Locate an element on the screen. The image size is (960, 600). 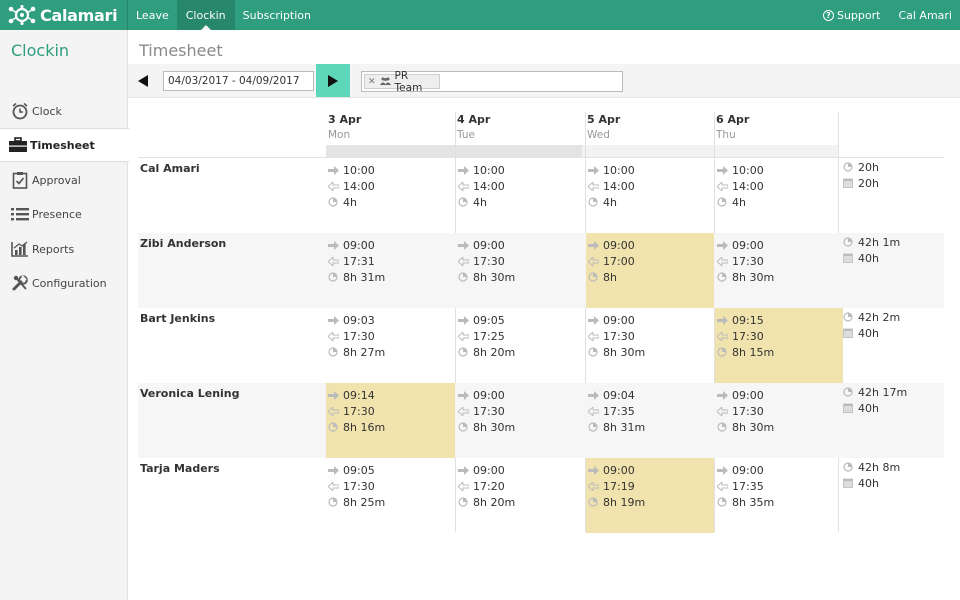
day-date: 4 Apr is located at coordinates (474, 119).